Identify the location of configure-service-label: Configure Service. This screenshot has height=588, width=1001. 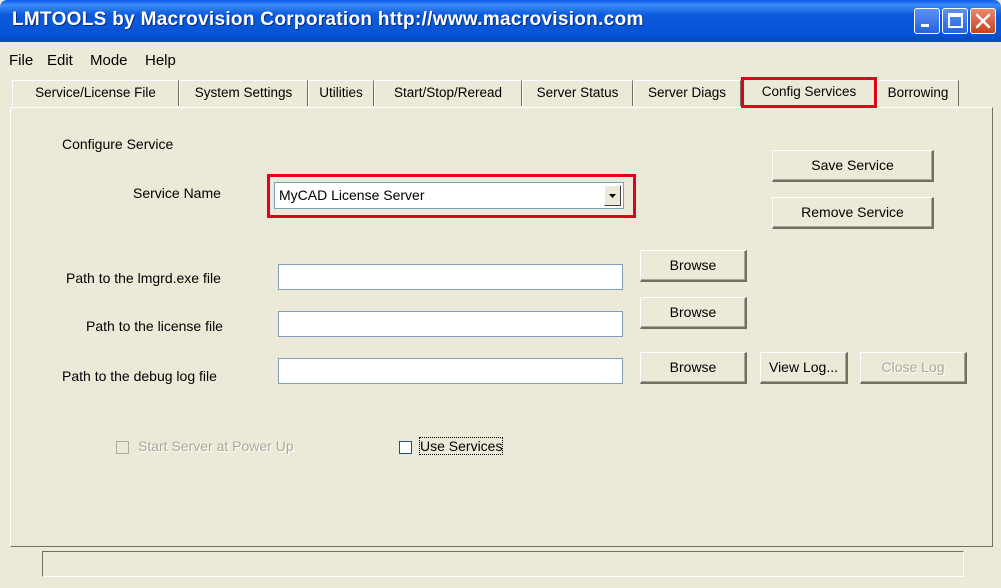
(118, 144).